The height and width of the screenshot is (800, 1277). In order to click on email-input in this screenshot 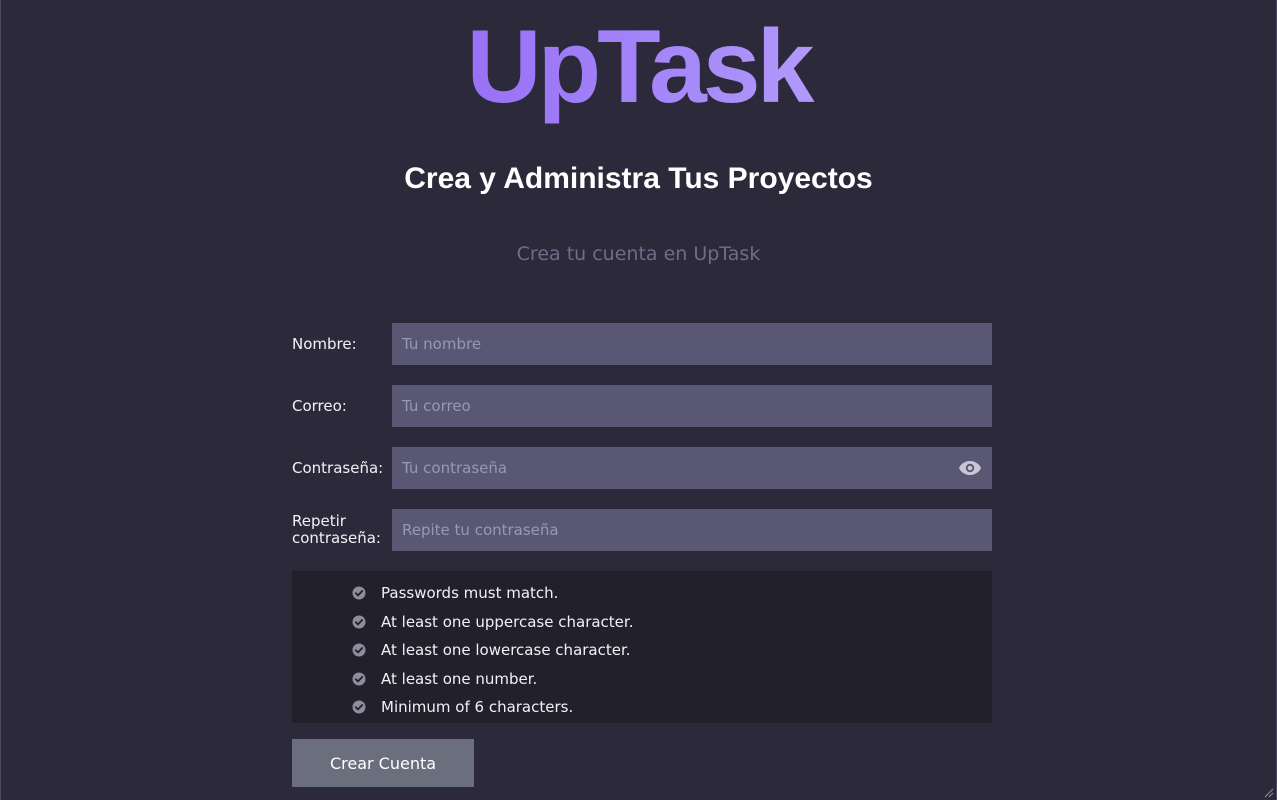, I will do `click(692, 406)`.